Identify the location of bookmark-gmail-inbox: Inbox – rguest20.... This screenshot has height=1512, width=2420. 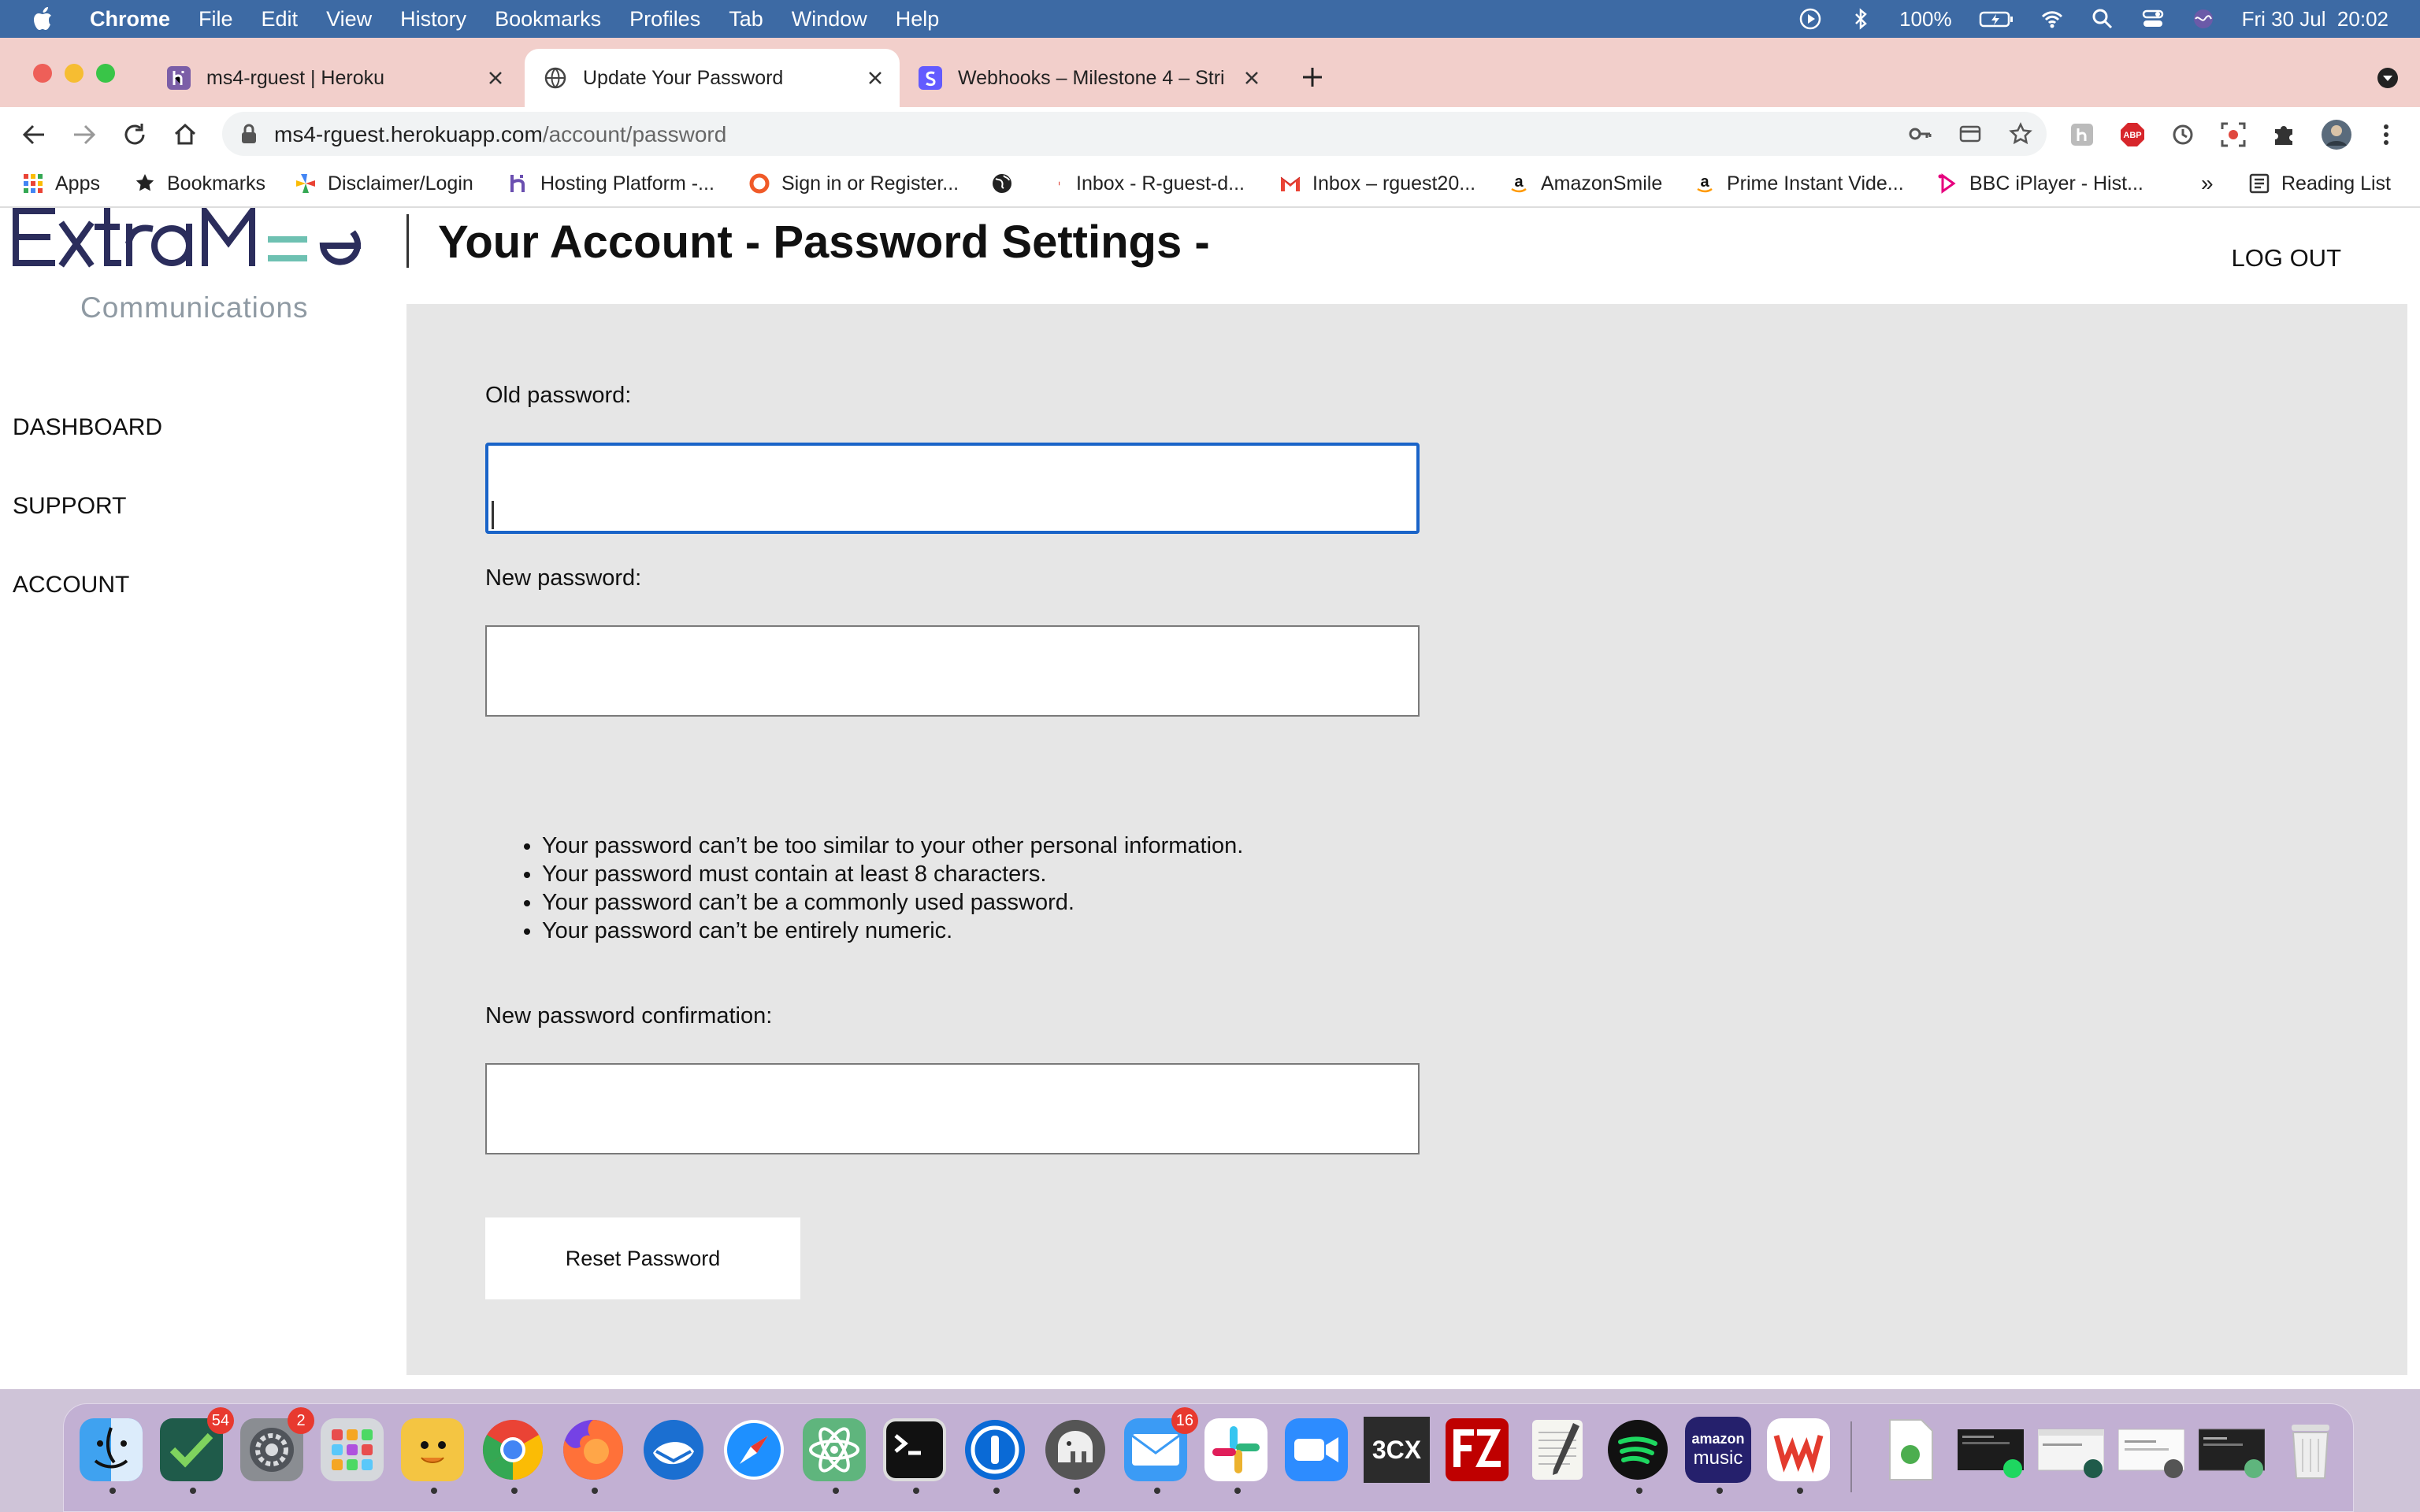
(1377, 183).